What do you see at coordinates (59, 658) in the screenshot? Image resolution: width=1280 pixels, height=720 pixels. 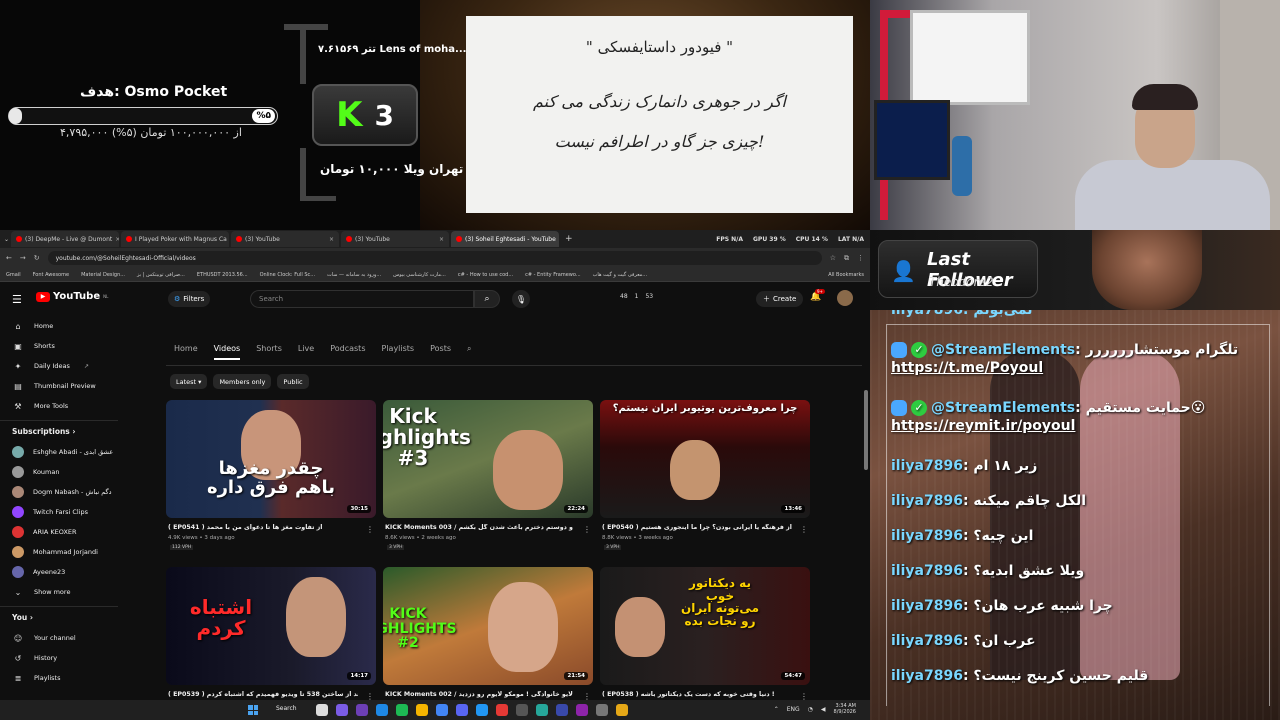 I see `sidebar-item: ↺ History` at bounding box center [59, 658].